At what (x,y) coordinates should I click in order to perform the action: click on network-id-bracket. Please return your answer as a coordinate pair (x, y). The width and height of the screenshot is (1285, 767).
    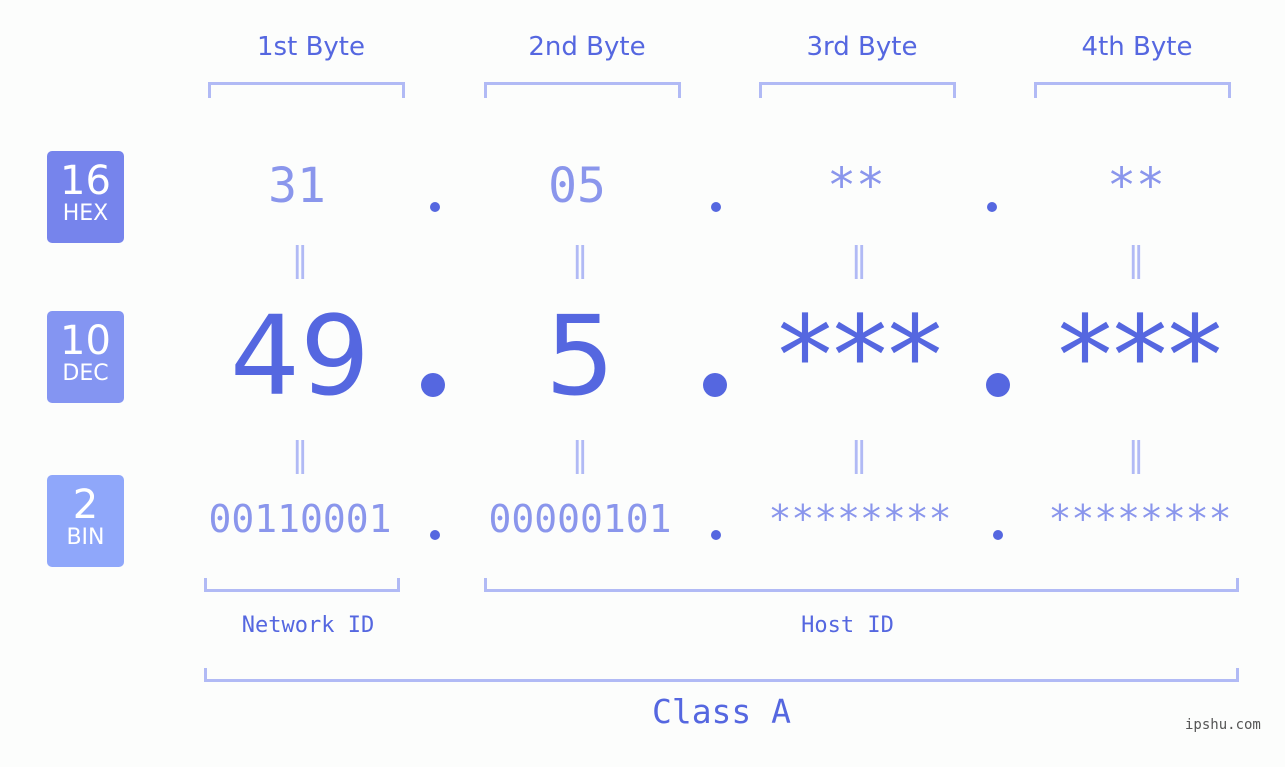
    Looking at the image, I should click on (302, 585).